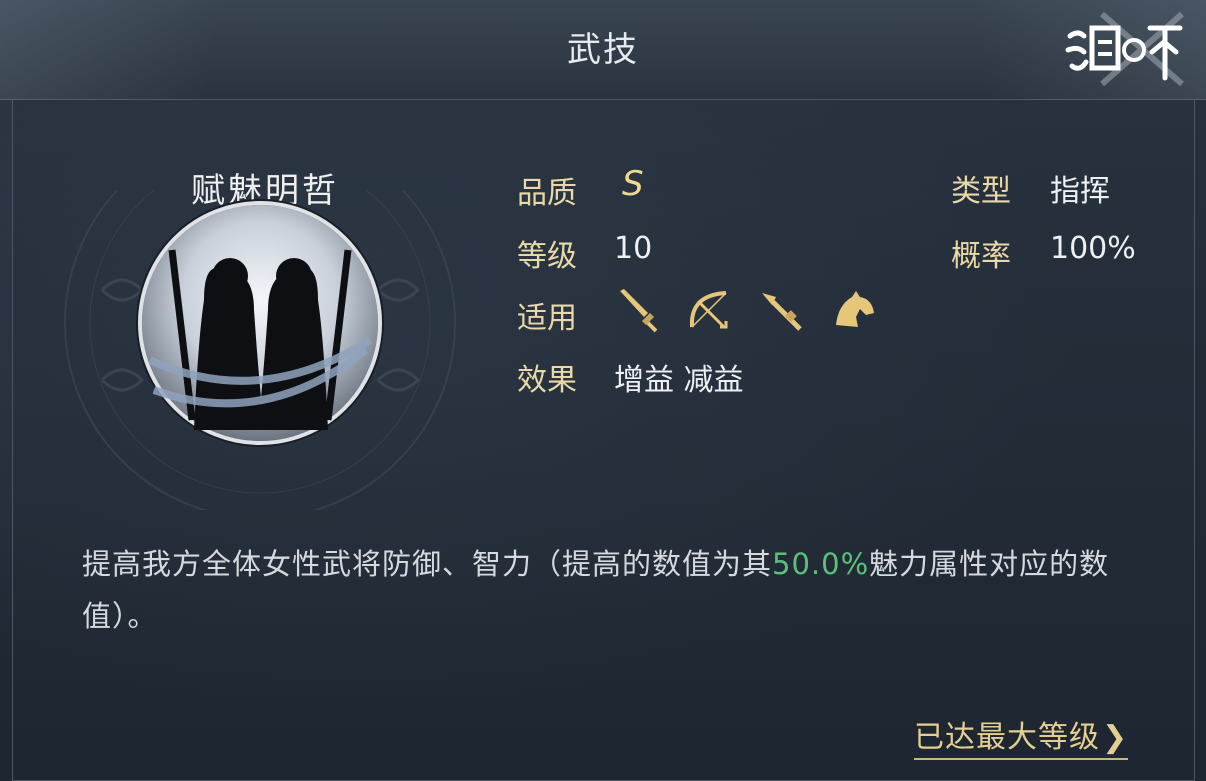 The image size is (1206, 781). Describe the element at coordinates (547, 256) in the screenshot. I see `level-label: 等级` at that location.